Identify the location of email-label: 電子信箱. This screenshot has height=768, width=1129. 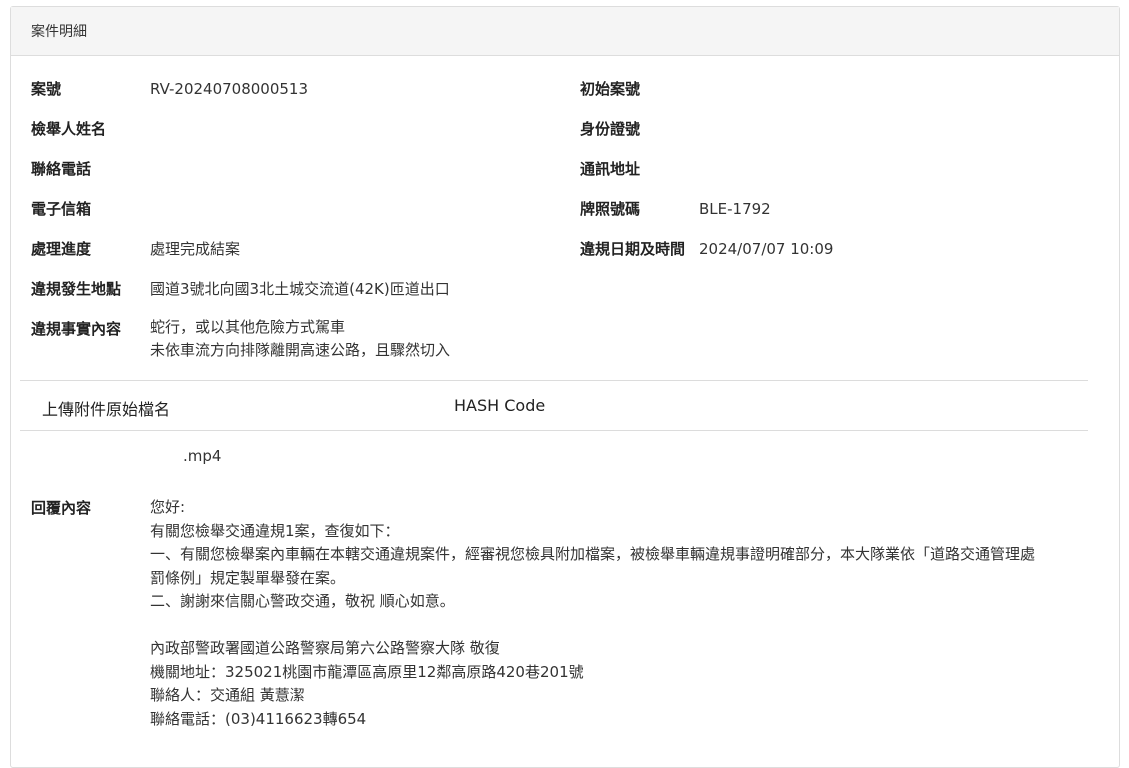
(61, 209).